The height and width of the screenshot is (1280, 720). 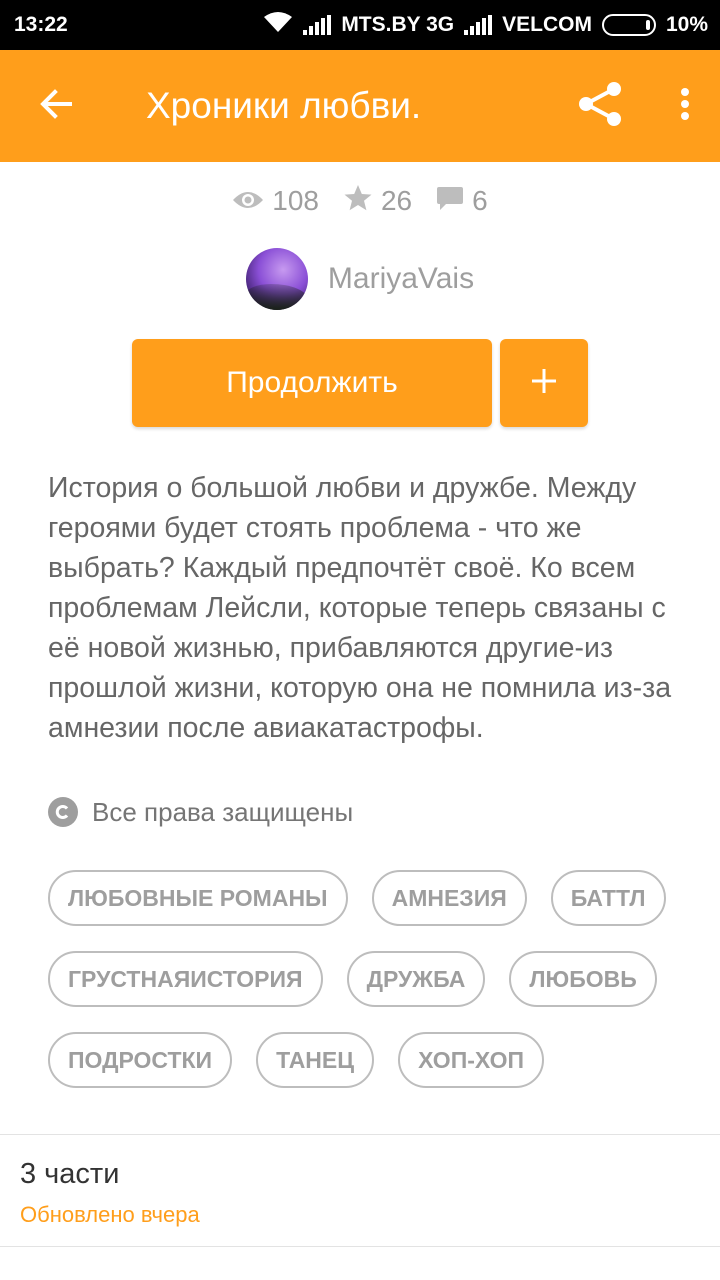 I want to click on status-indicators: MTS.BY 3G VELCOM 10%, so click(x=485, y=25).